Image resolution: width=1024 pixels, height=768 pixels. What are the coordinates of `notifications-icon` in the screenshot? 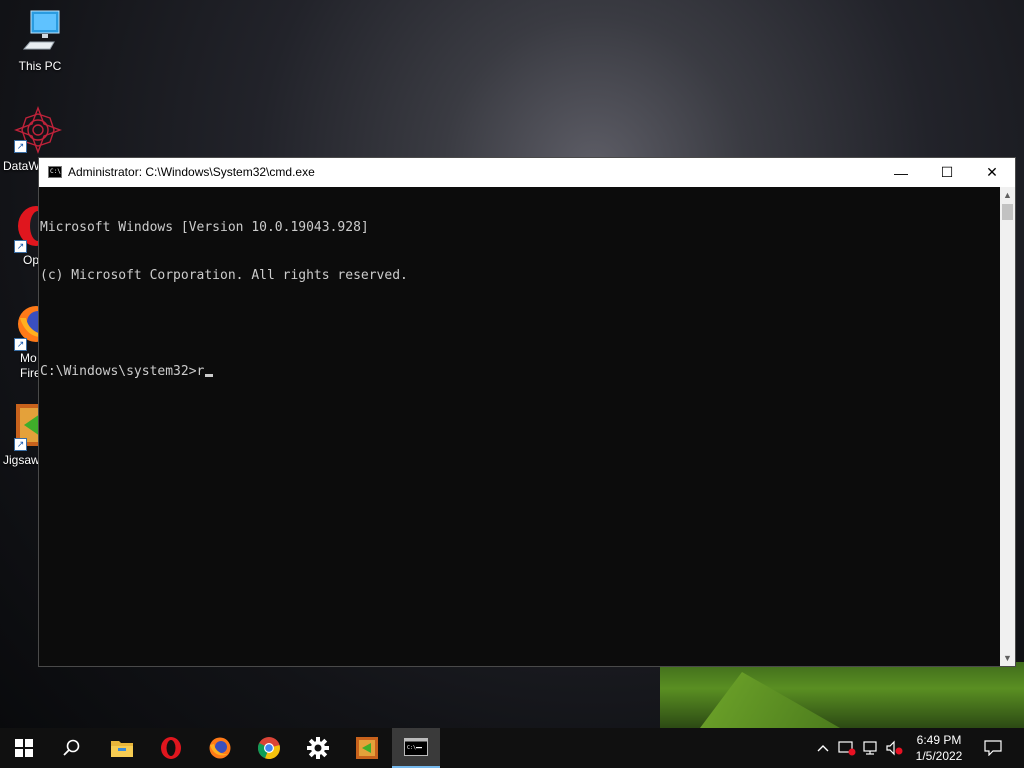 It's located at (993, 748).